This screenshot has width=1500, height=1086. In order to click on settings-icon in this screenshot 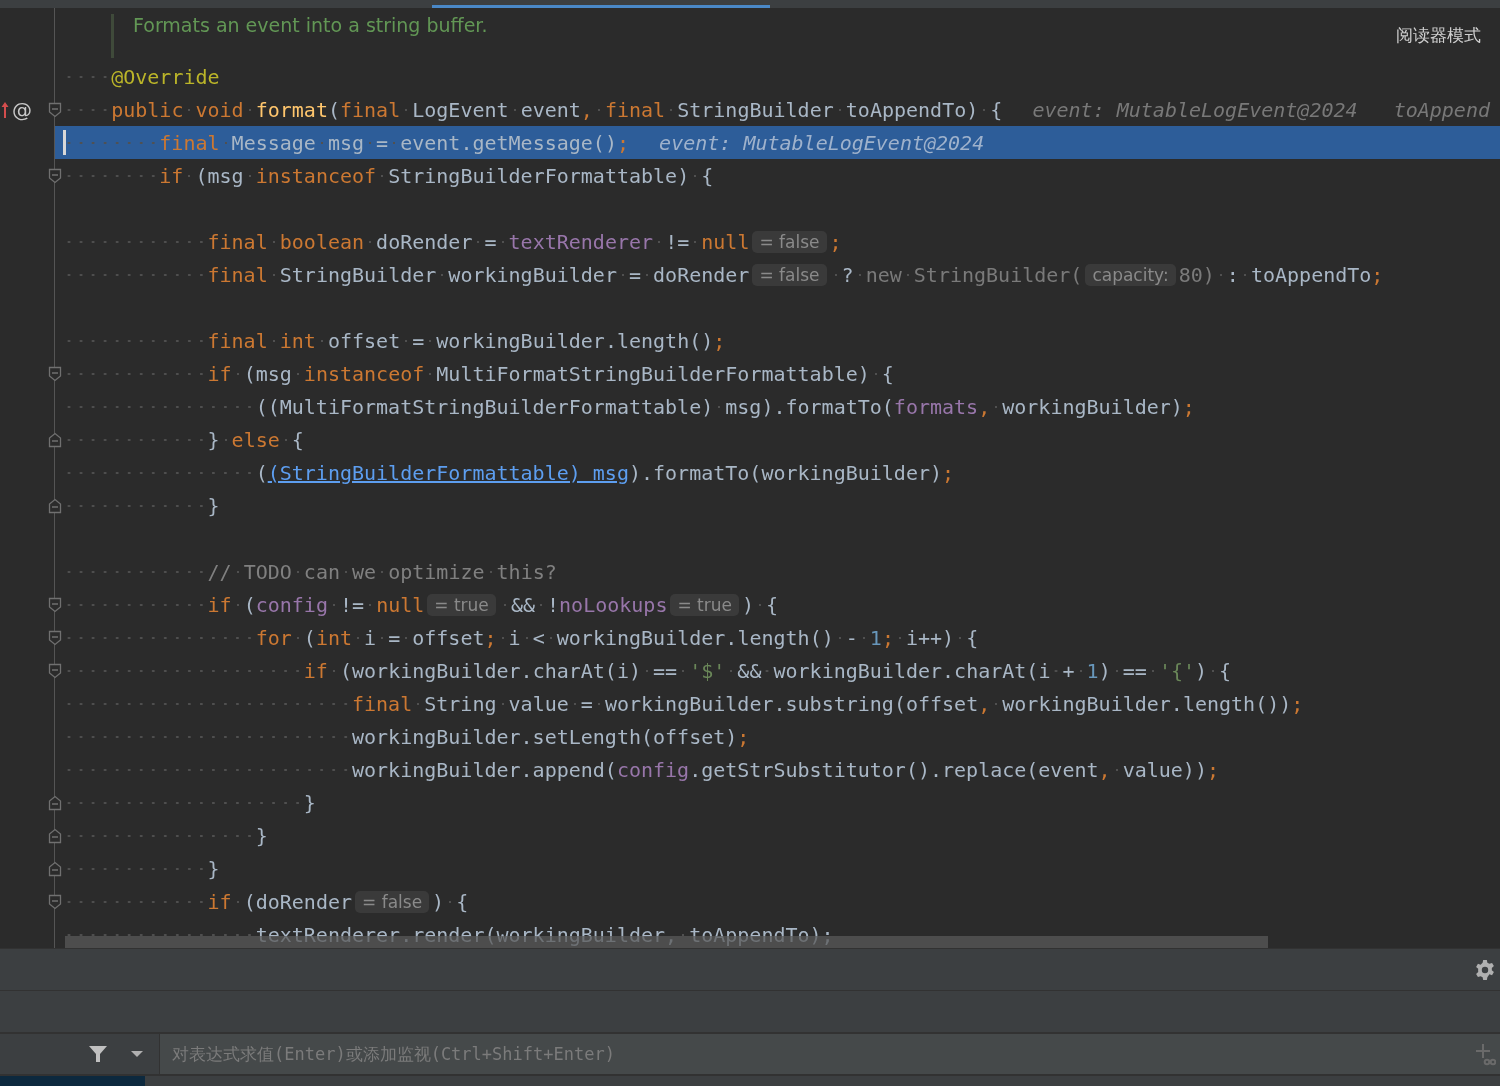, I will do `click(1485, 969)`.